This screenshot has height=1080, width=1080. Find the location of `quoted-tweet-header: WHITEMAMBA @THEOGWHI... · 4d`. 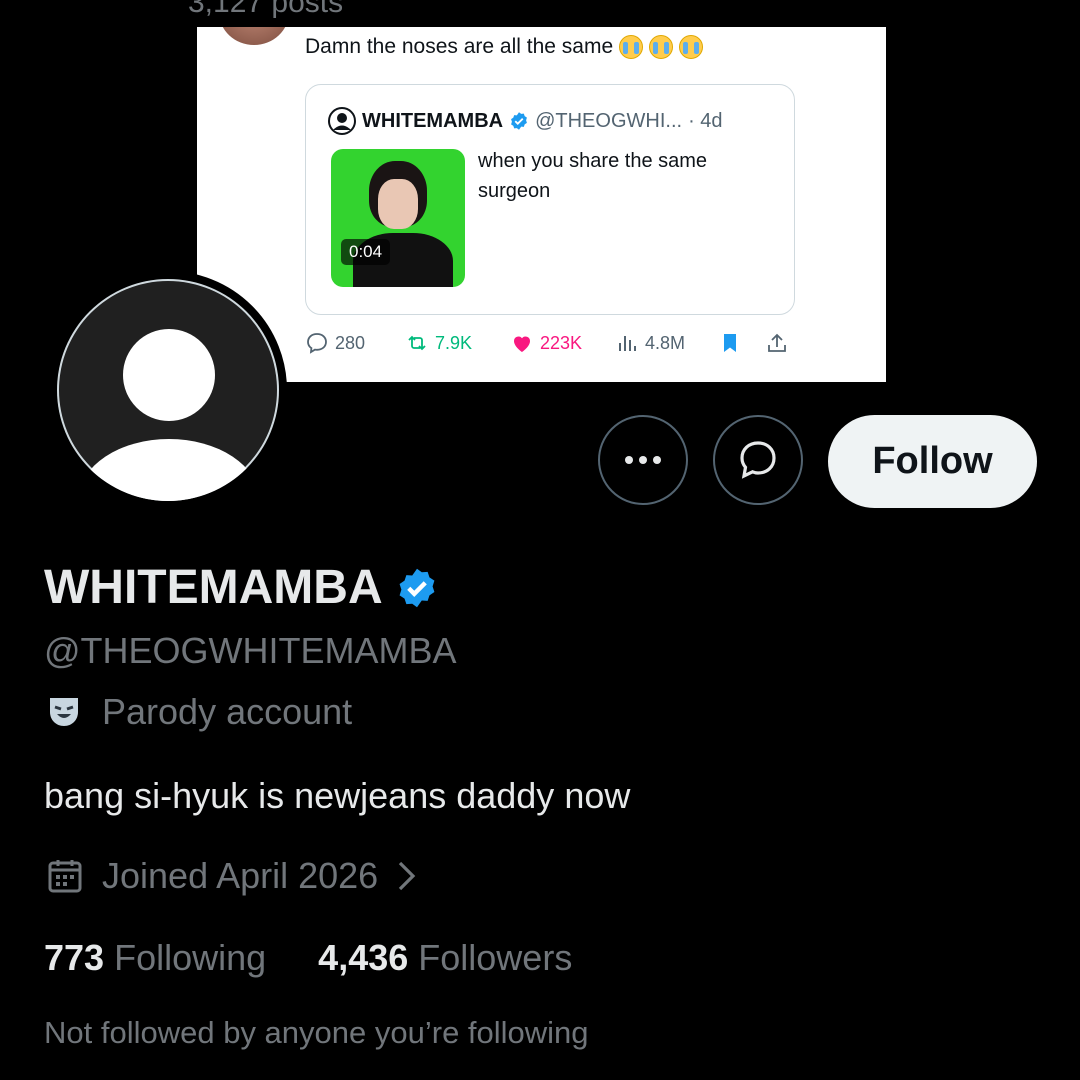

quoted-tweet-header: WHITEMAMBA @THEOGWHI... · 4d is located at coordinates (525, 121).